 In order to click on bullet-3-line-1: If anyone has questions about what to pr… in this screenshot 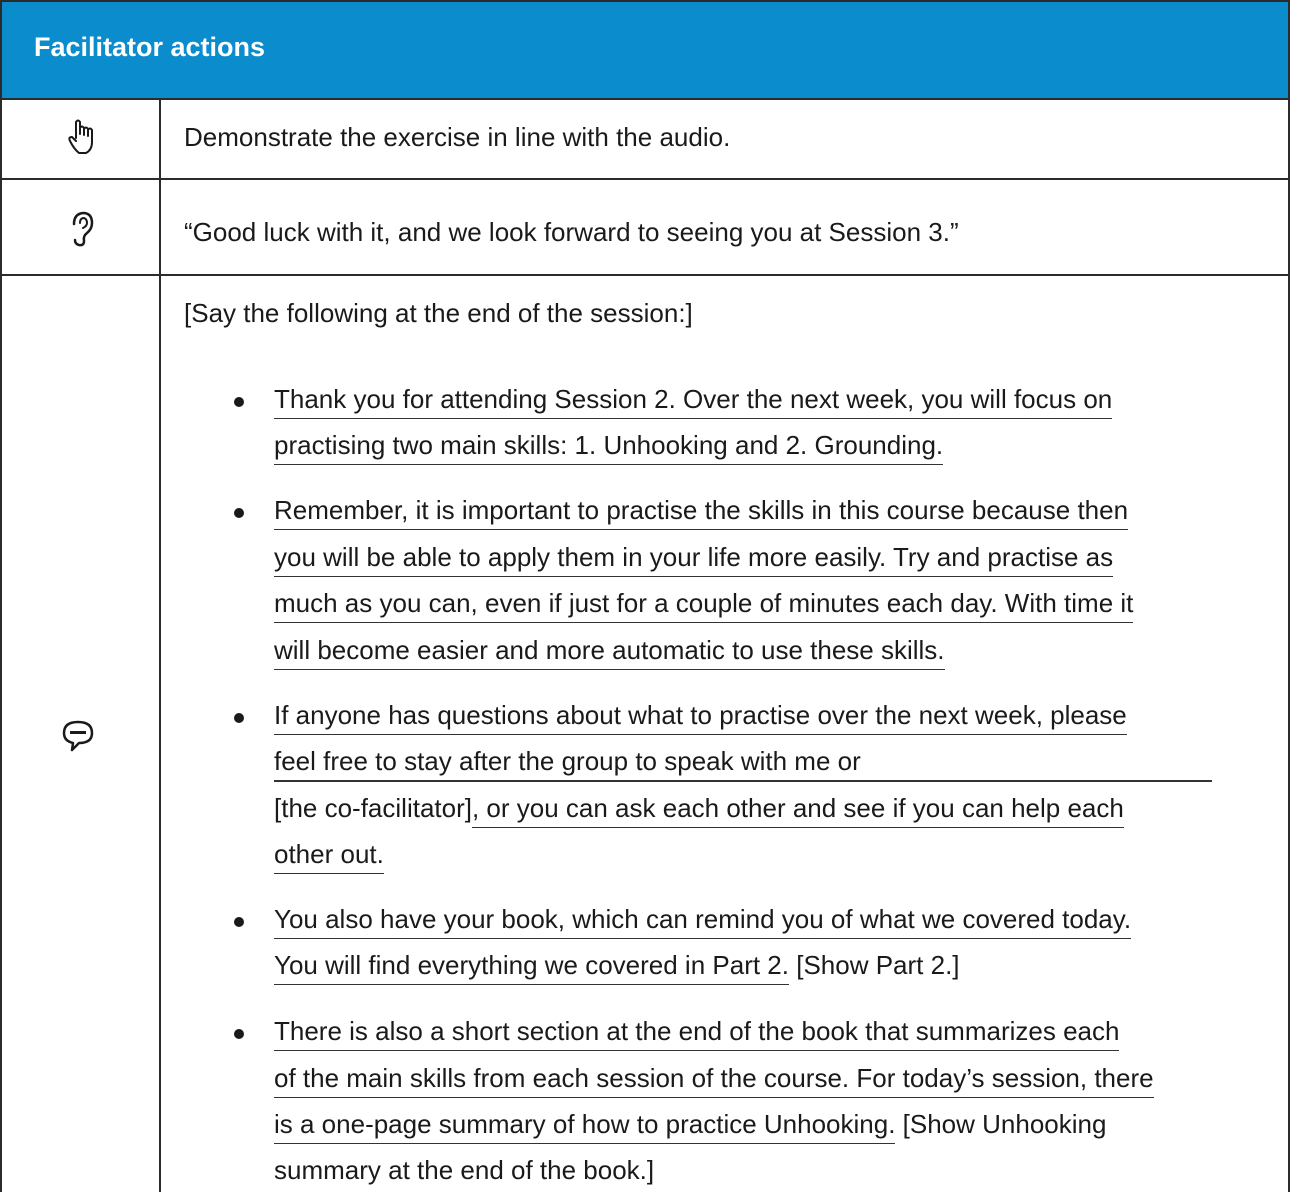, I will do `click(700, 717)`.